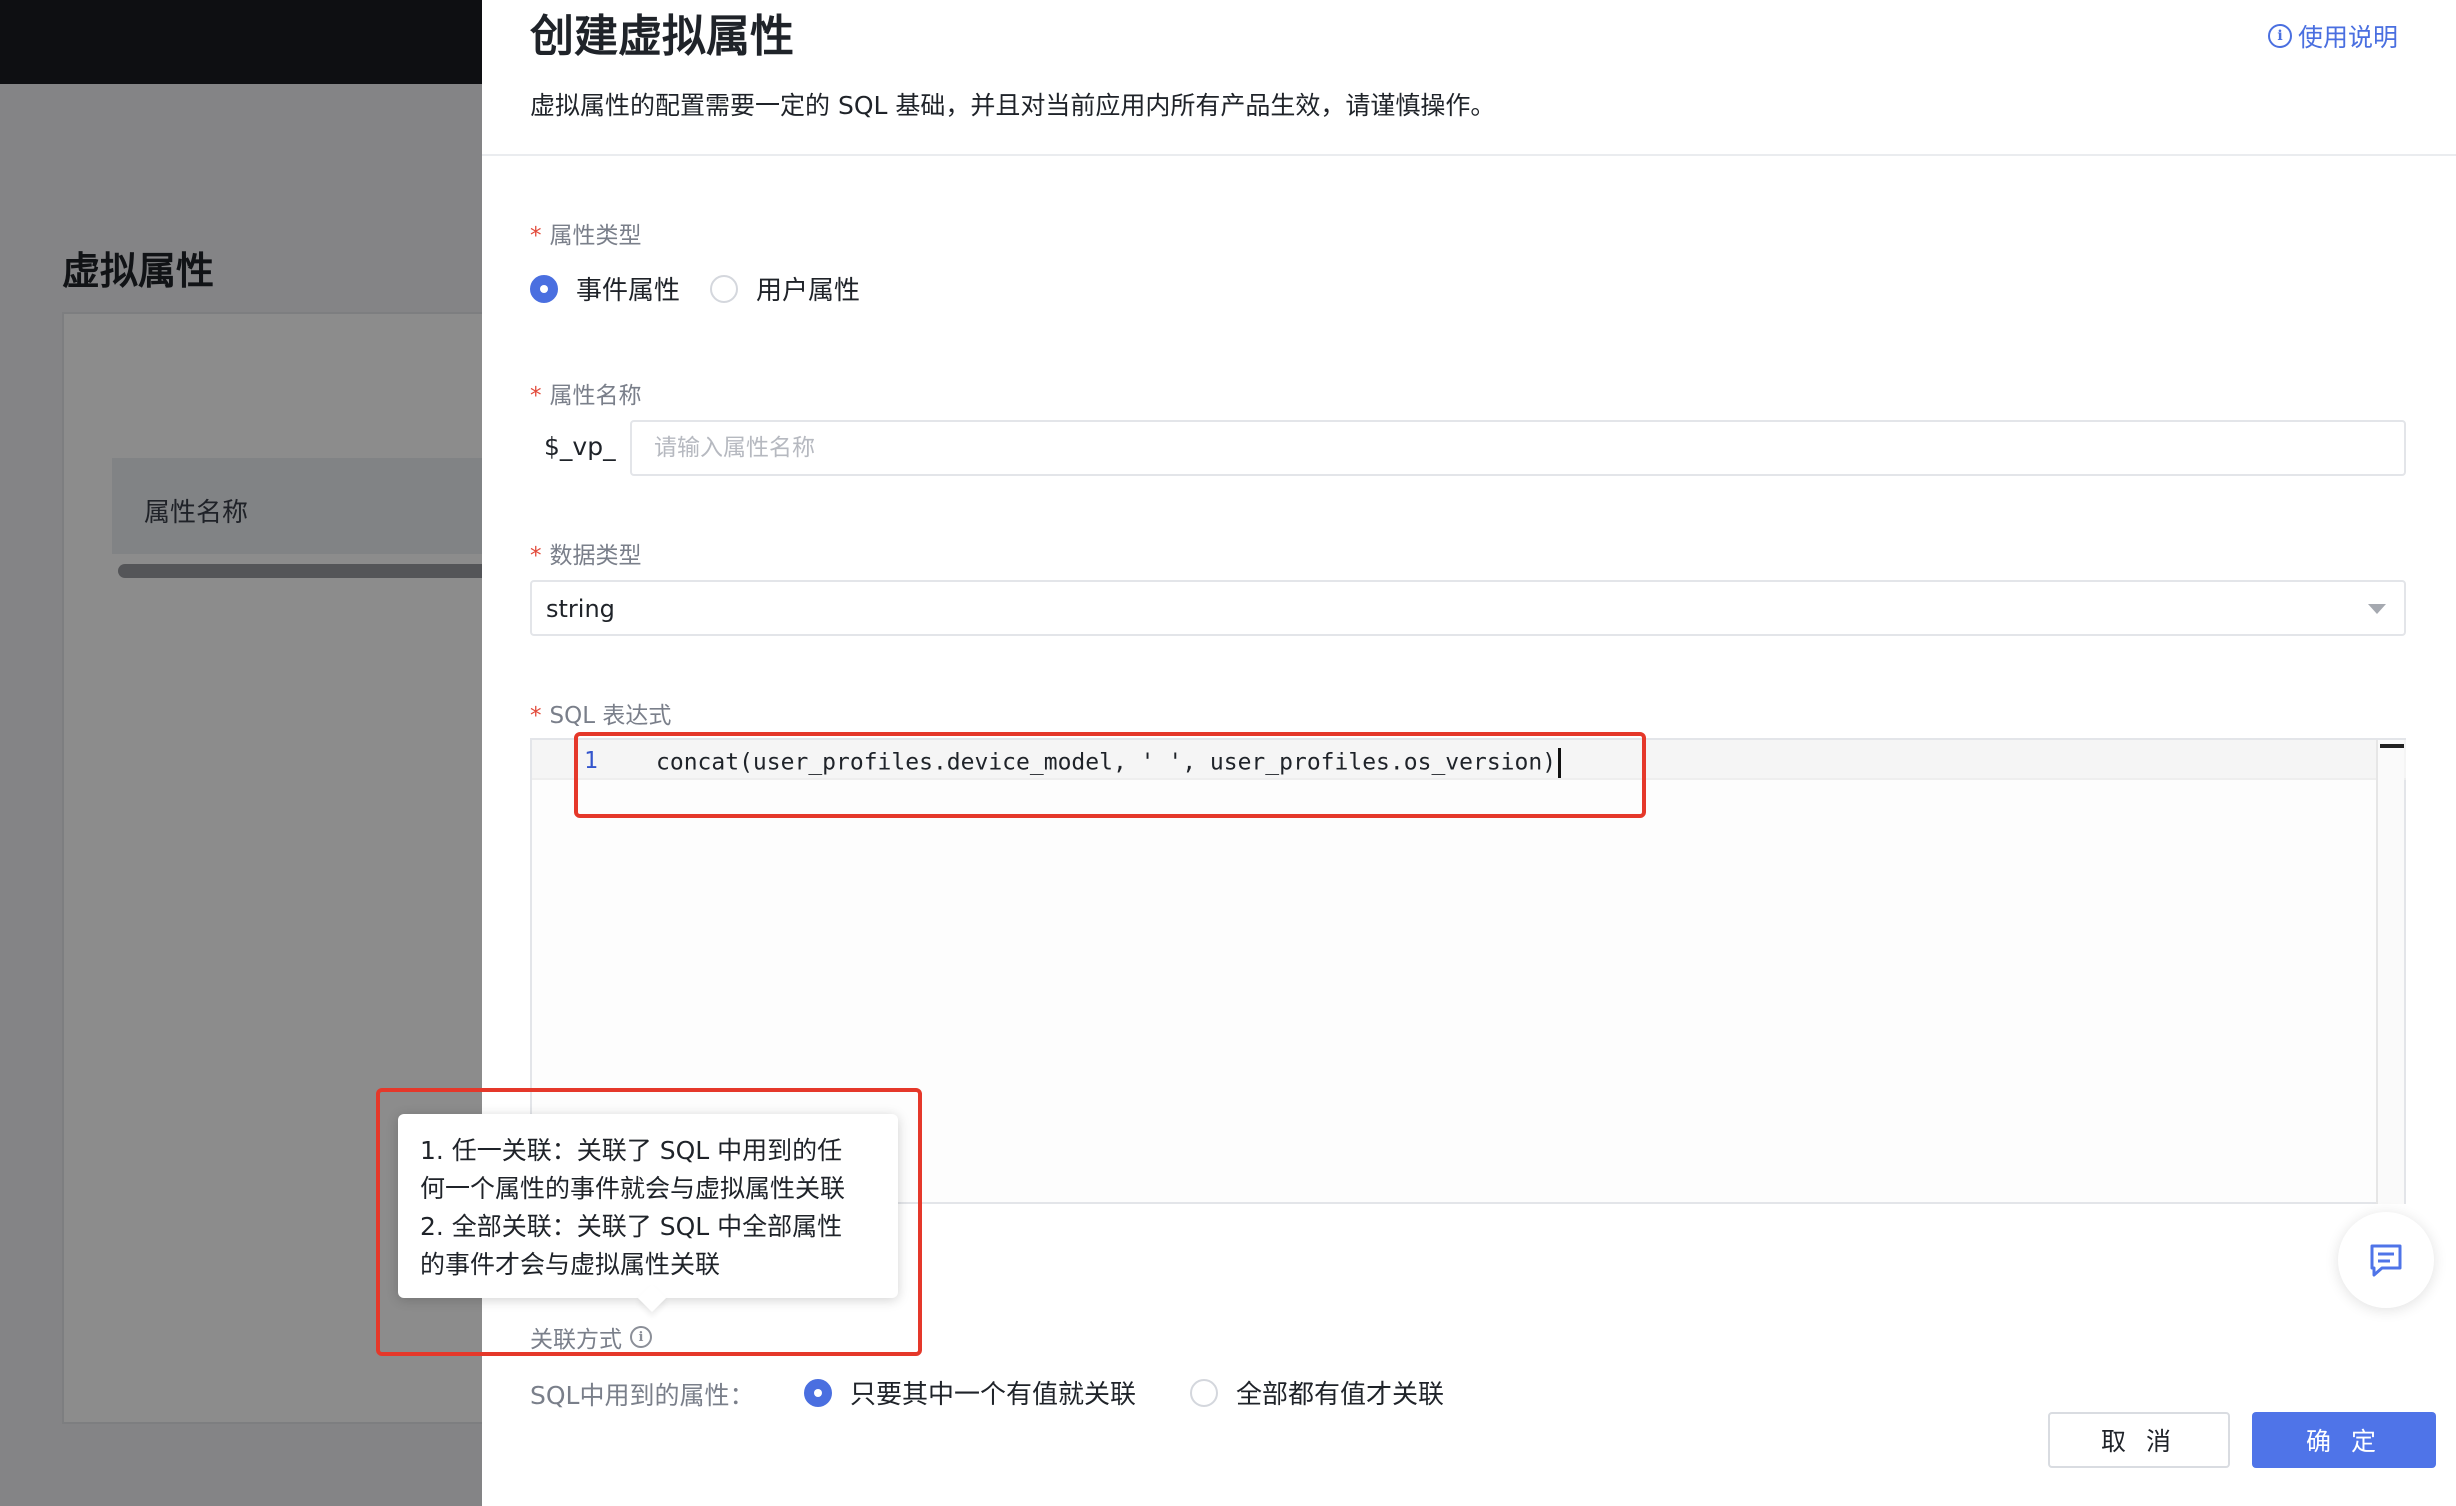 This screenshot has height=1506, width=2456. I want to click on association-label: 关联方式 i, so click(591, 1337).